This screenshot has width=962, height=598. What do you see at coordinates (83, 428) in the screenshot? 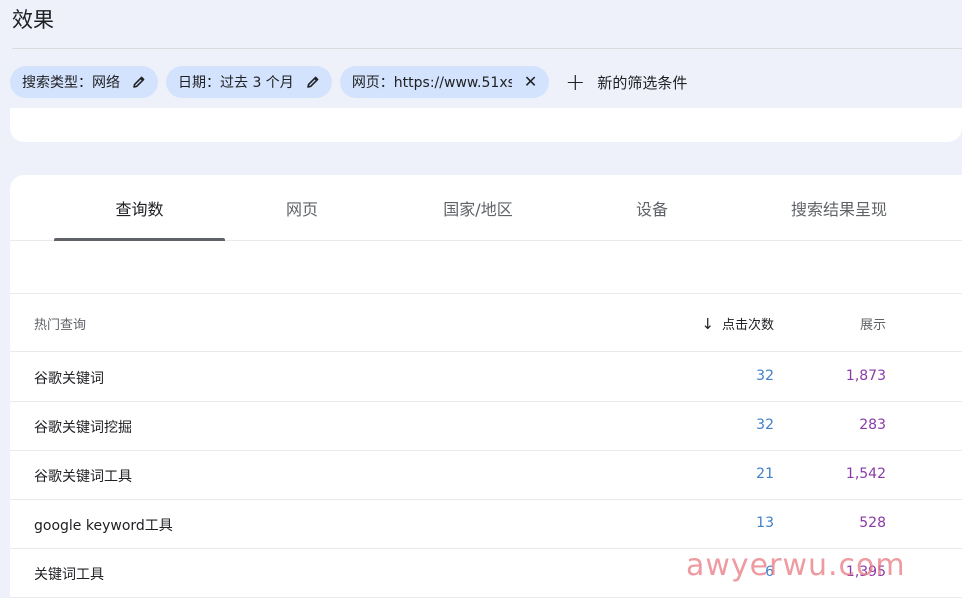
I see `query-cell: 谷歌关键词挖掘` at bounding box center [83, 428].